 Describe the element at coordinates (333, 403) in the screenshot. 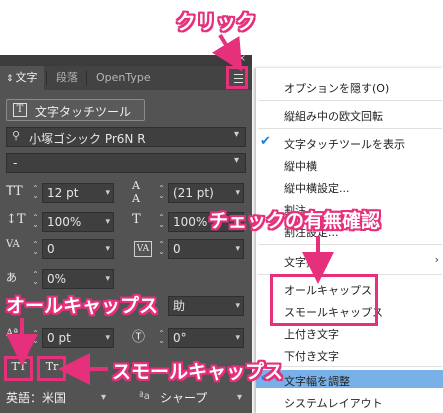

I see `menu-item-system-layout: システムレイアウト` at that location.